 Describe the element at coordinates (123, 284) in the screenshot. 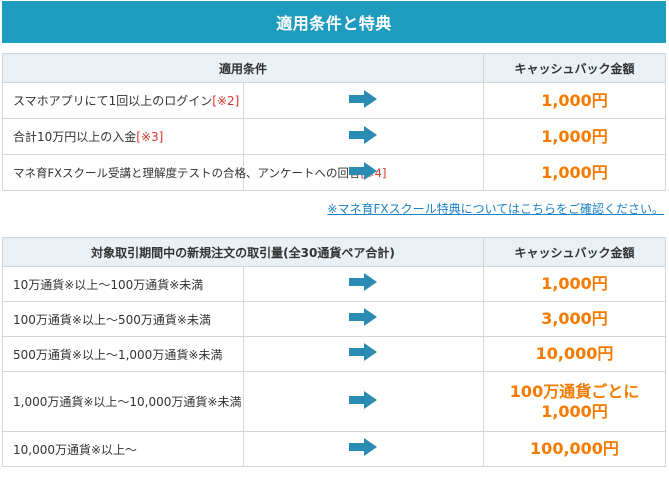

I see `volume-range: 10万通貨※以上～100万通貨※未満` at that location.